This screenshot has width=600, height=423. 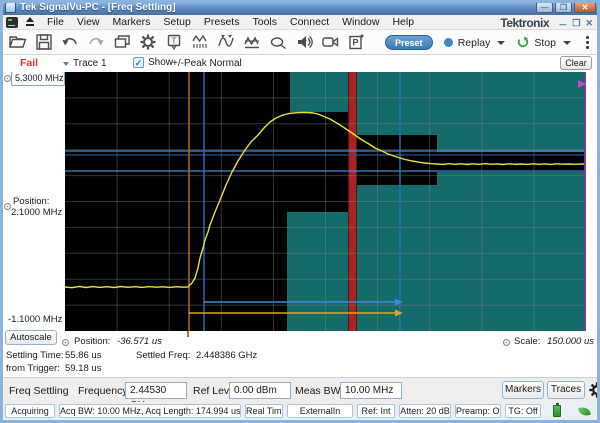 I want to click on stop-run-icon, so click(x=523, y=42).